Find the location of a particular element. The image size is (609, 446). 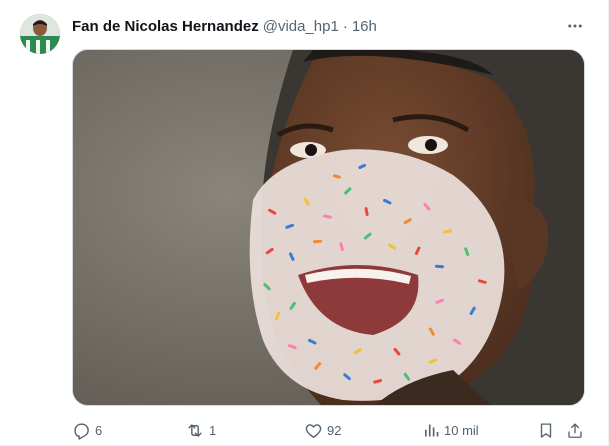

tweet-actions: 6 1 92 10 mil is located at coordinates (332, 430).